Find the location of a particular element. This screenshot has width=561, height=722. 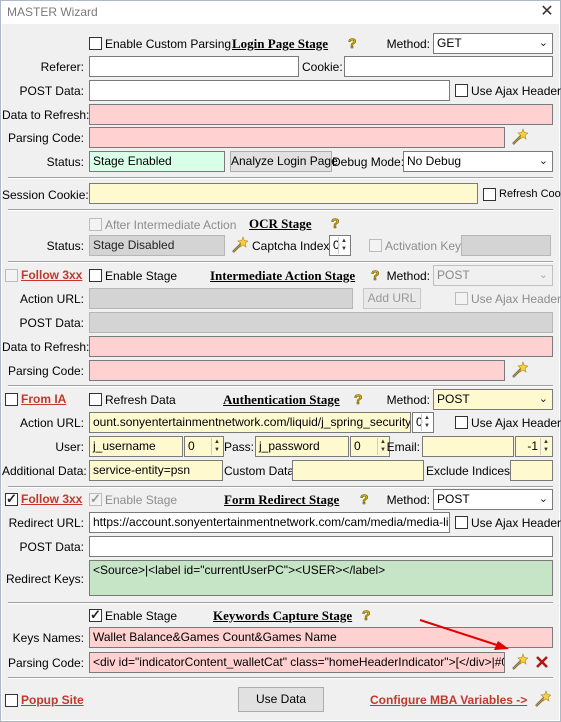

use-data-button: Use Data is located at coordinates (281, 699).